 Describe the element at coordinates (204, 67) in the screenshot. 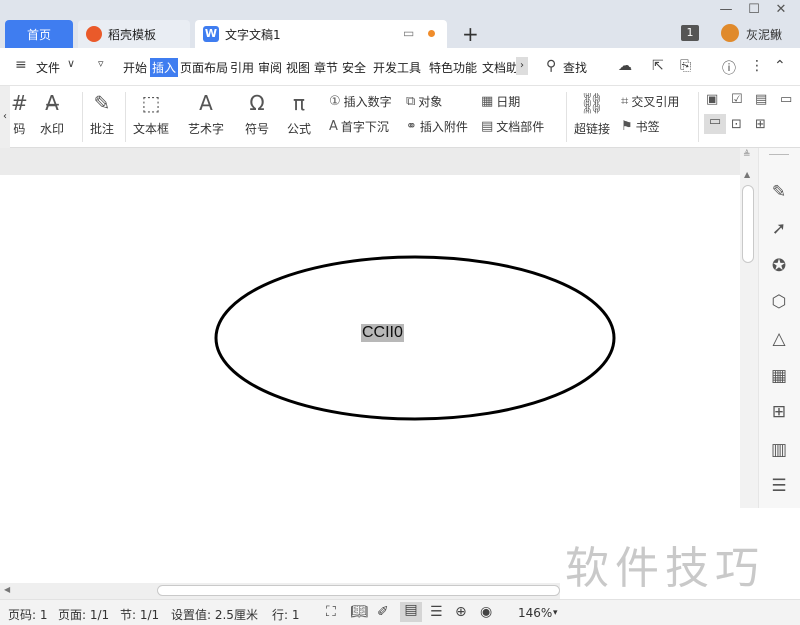

I see `menu-page-layout: 页面布局` at that location.